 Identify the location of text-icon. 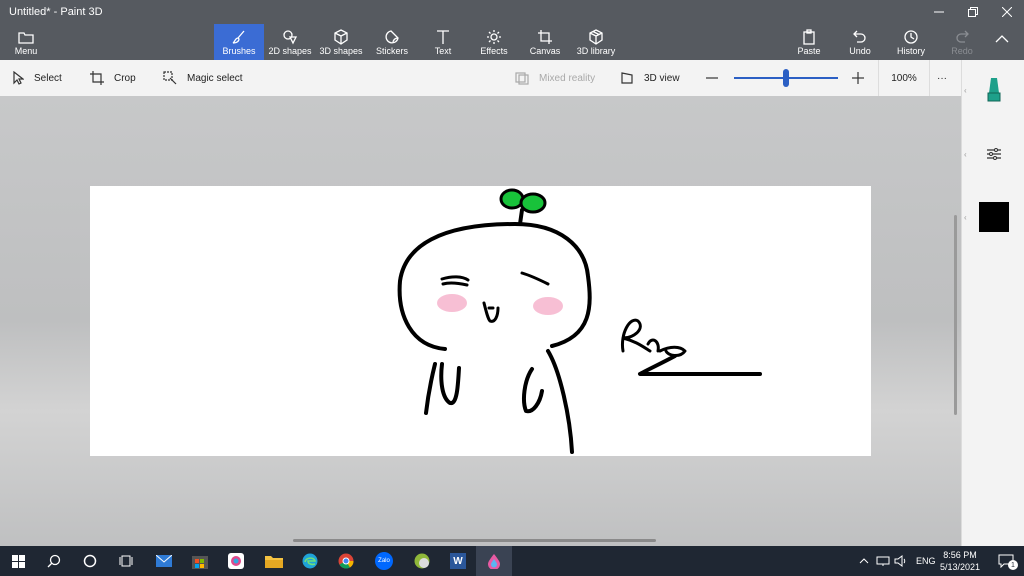
(443, 37).